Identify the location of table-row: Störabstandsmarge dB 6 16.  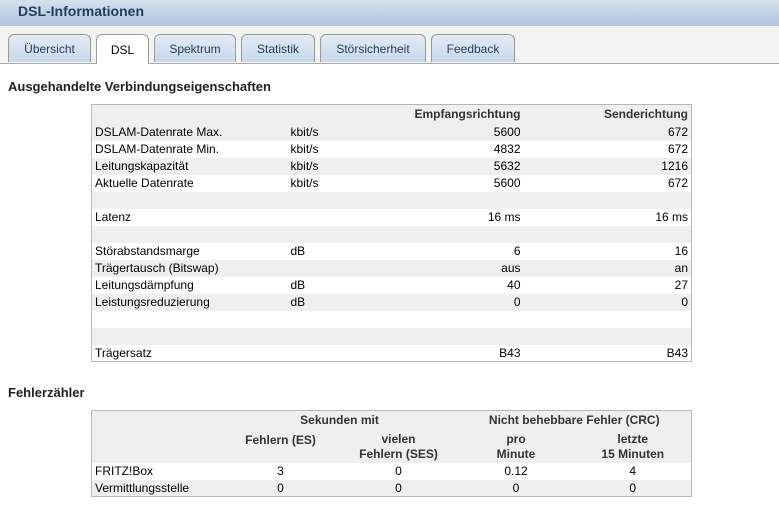
(391, 251).